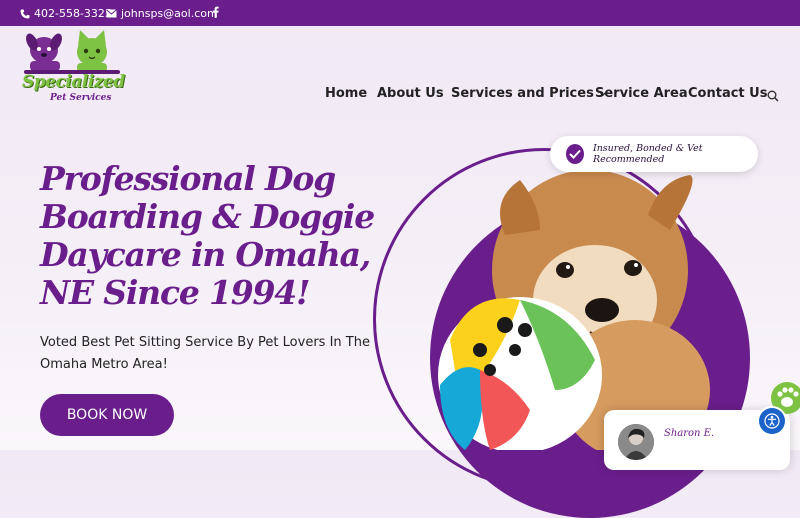 This screenshot has width=800, height=518. What do you see at coordinates (92, 51) in the screenshot?
I see `cat-logo-icon` at bounding box center [92, 51].